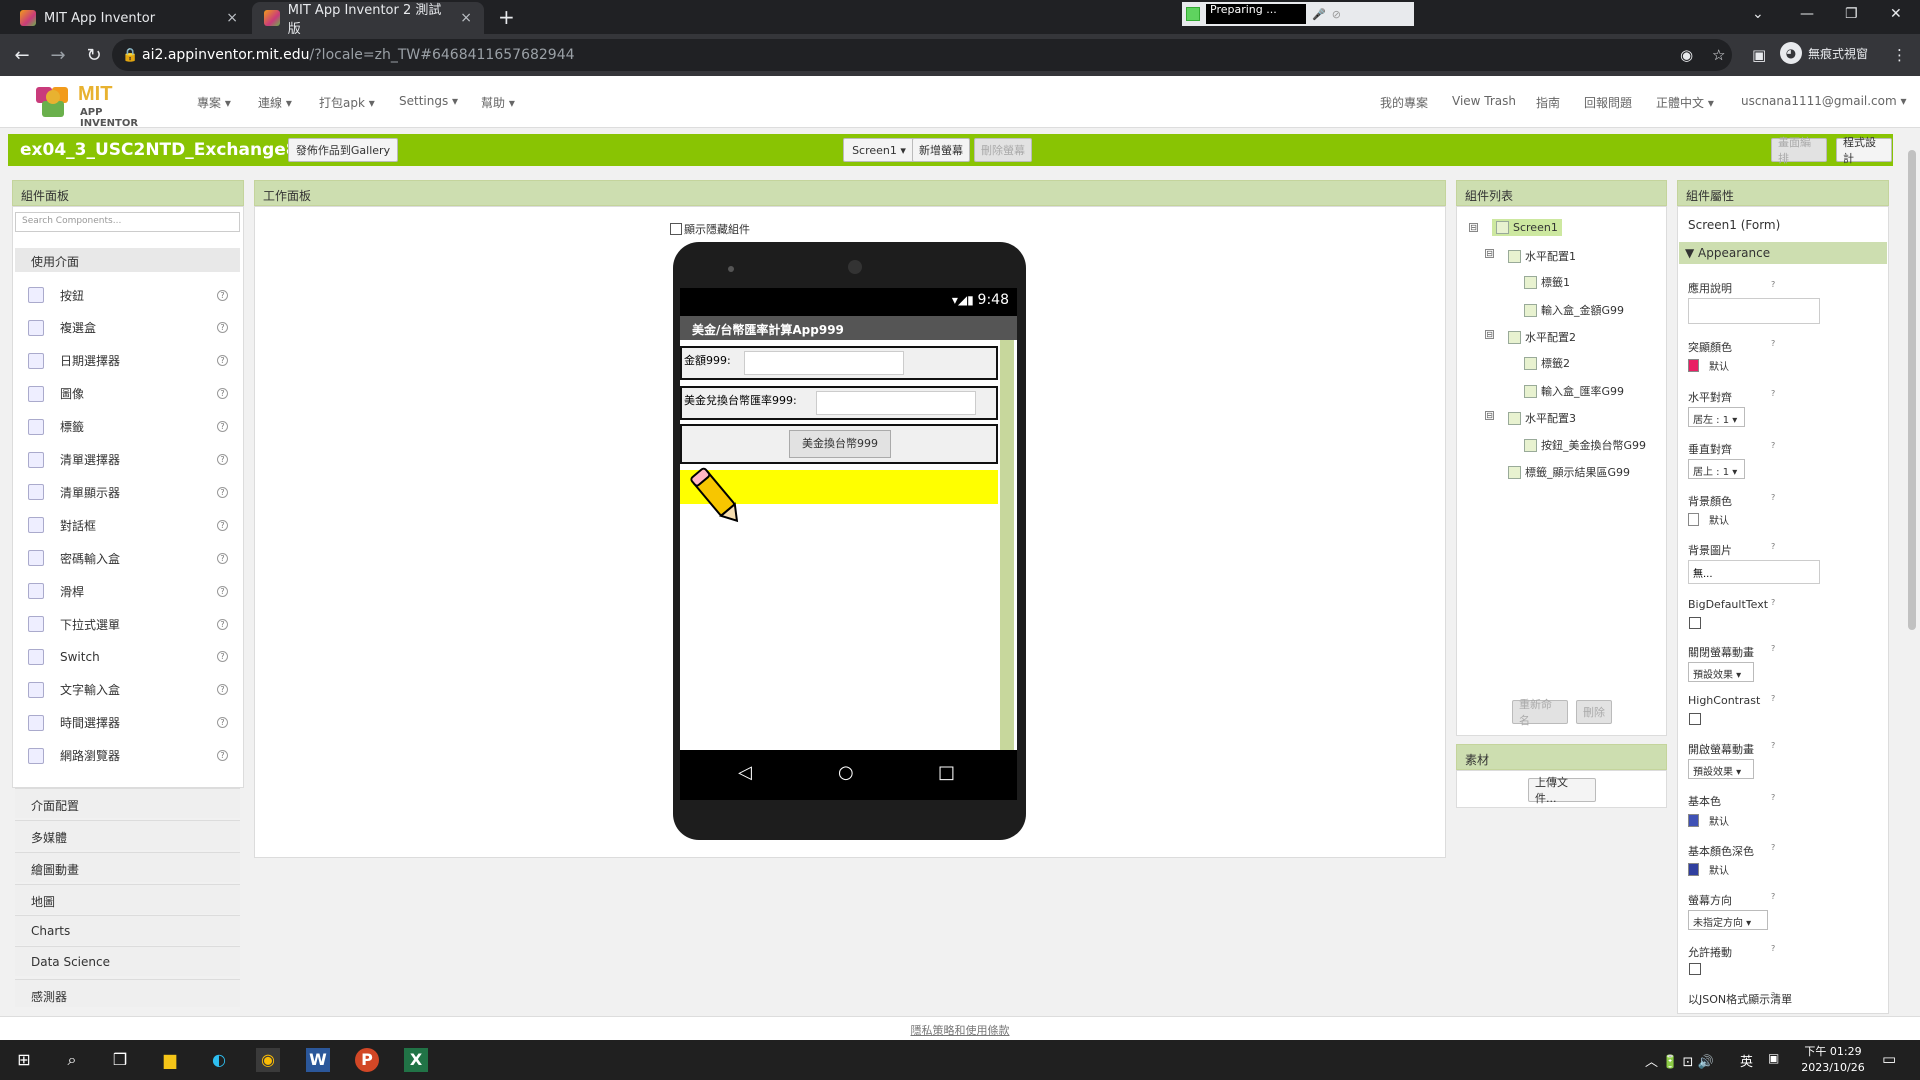 Image resolution: width=1920 pixels, height=1080 pixels. Describe the element at coordinates (428, 101) in the screenshot. I see `menu-settings: Settings ▾` at that location.